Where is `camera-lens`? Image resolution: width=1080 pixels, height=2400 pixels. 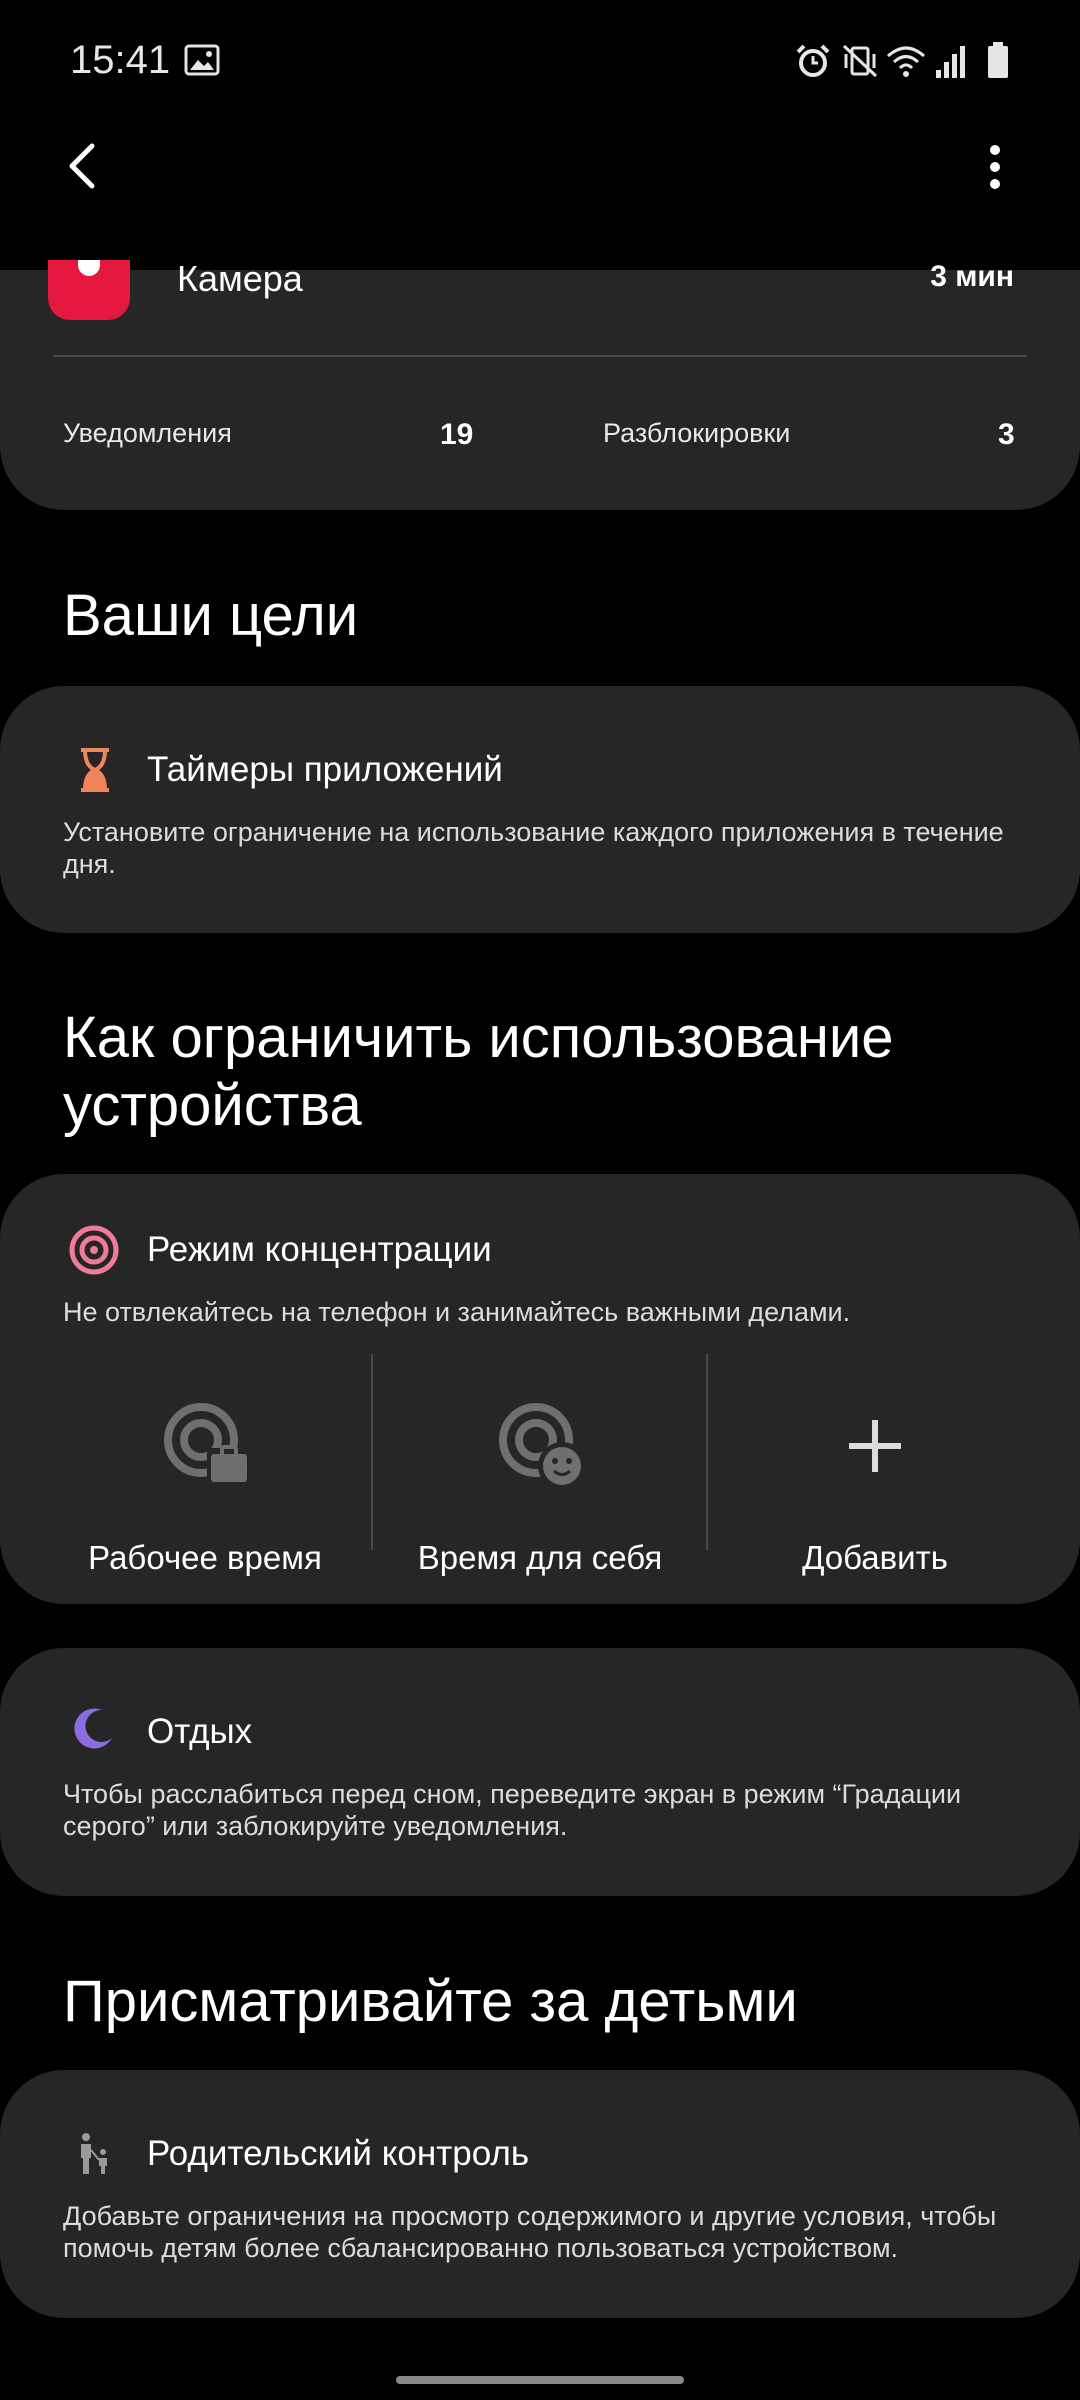
camera-lens is located at coordinates (89, 268).